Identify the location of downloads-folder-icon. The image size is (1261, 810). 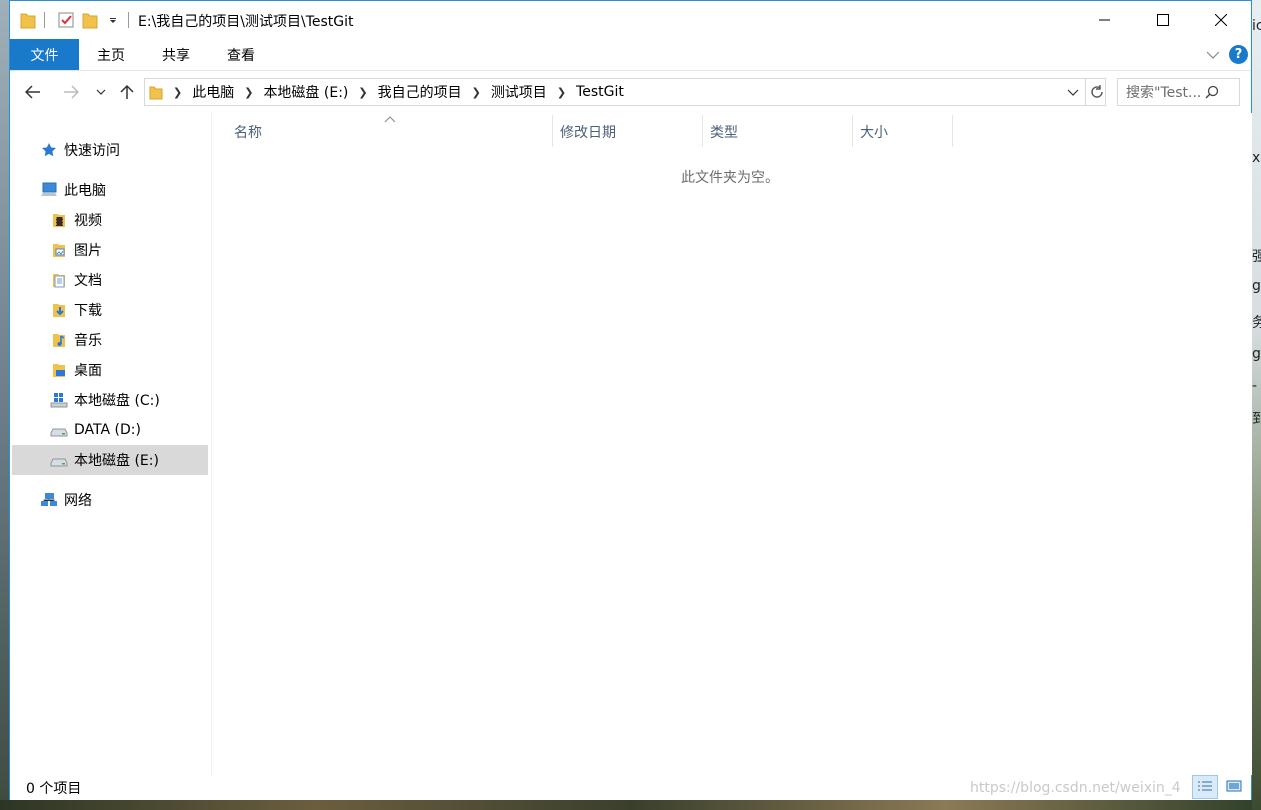
(59, 310).